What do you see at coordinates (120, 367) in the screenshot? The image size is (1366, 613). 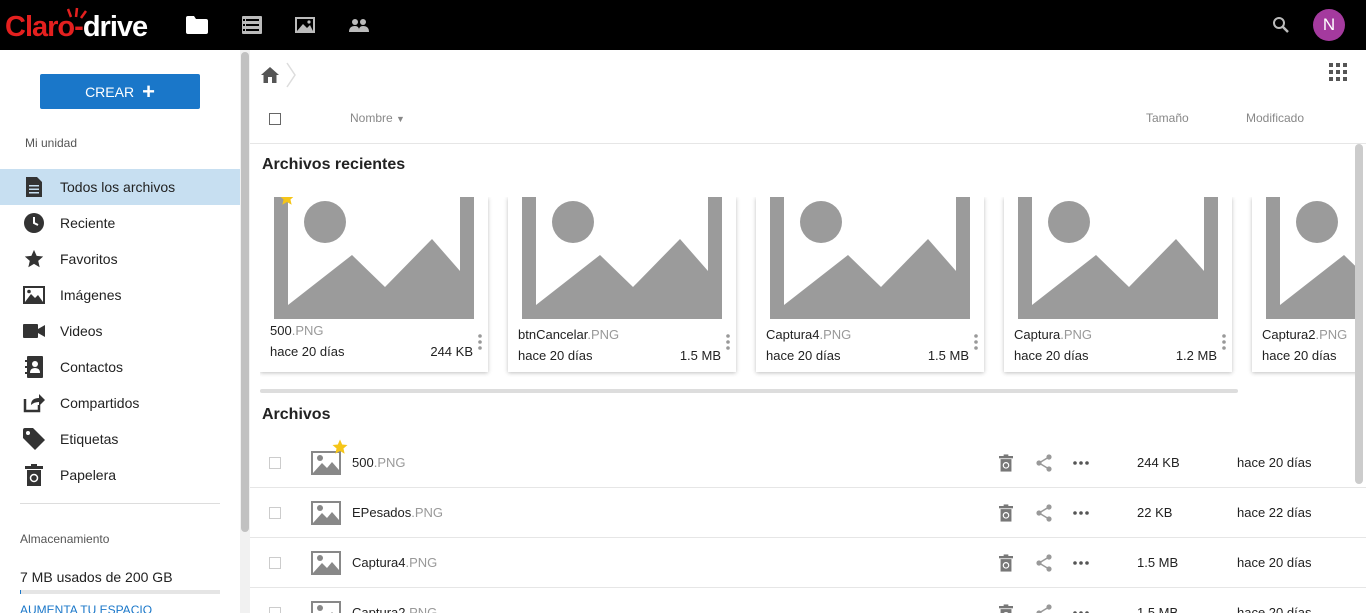 I see `sidebar-item-contacts: Contactos` at bounding box center [120, 367].